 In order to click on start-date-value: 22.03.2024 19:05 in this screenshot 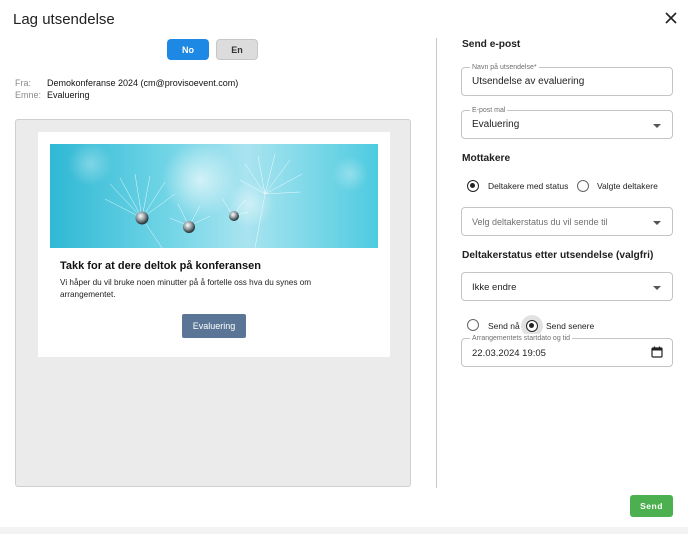, I will do `click(509, 353)`.